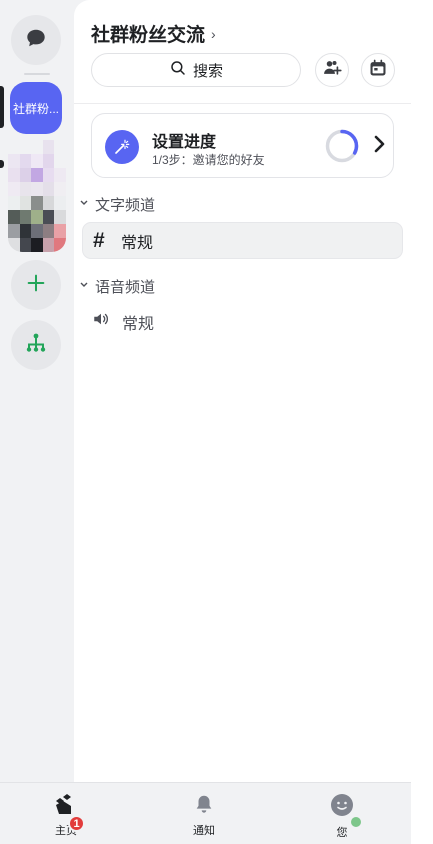  I want to click on calendar-icon, so click(378, 70).